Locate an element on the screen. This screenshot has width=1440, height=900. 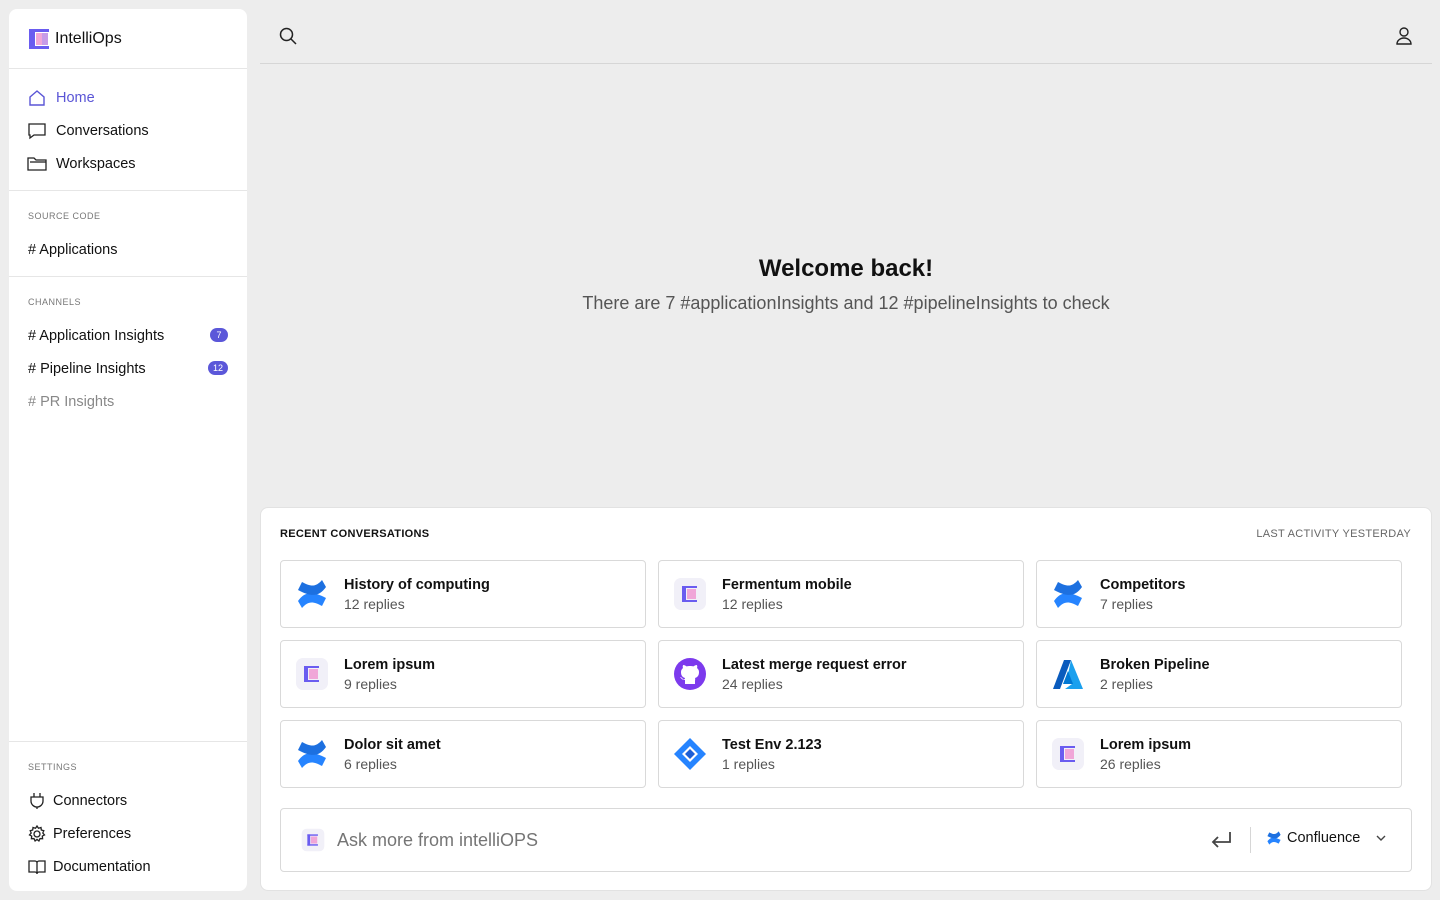
conversation-card: Test Env 2.123 1 replies is located at coordinates (841, 754).